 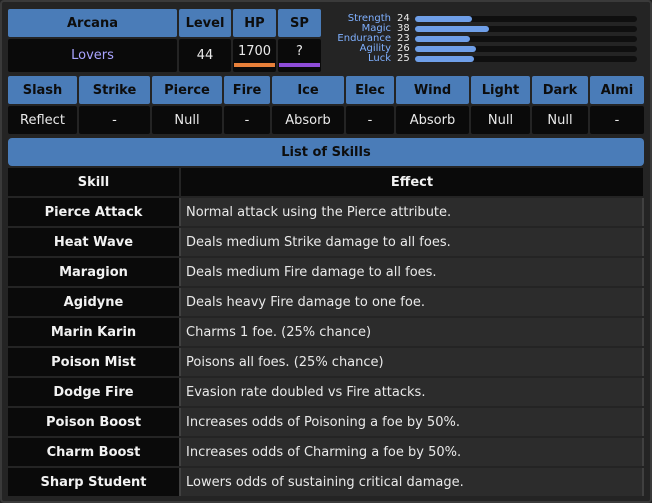 What do you see at coordinates (432, 120) in the screenshot?
I see `affinity-value-wind: Absorb` at bounding box center [432, 120].